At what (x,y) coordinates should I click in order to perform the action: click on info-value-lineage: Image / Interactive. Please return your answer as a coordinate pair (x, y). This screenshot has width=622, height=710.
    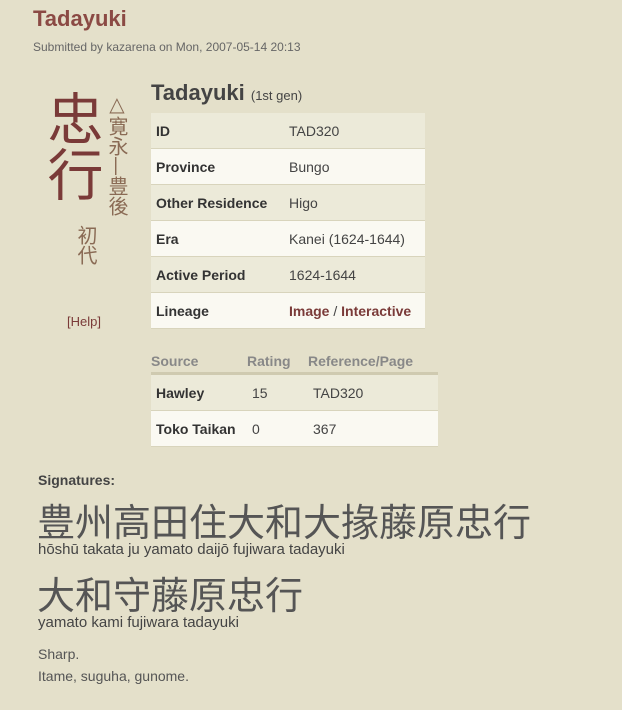
    Looking at the image, I should click on (354, 310).